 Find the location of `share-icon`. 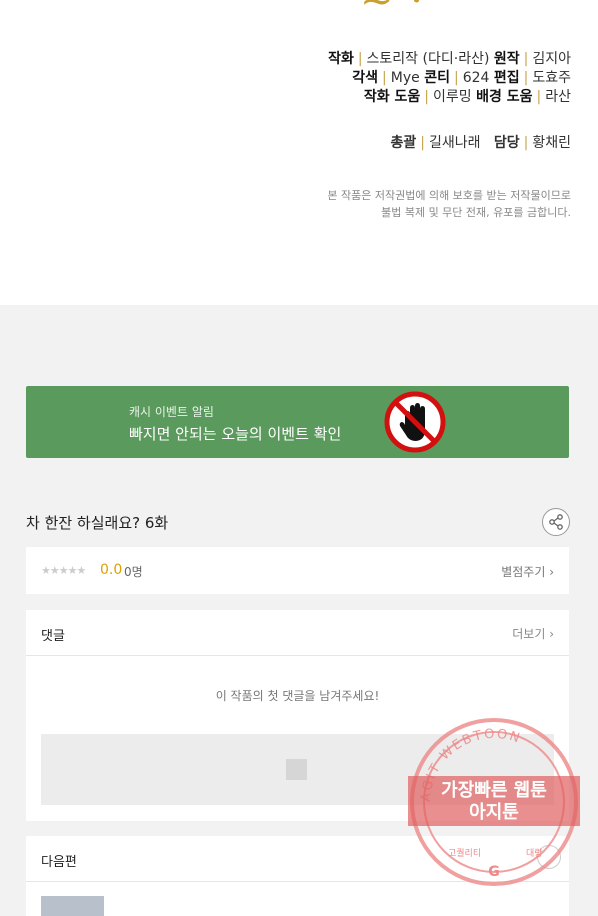

share-icon is located at coordinates (556, 522).